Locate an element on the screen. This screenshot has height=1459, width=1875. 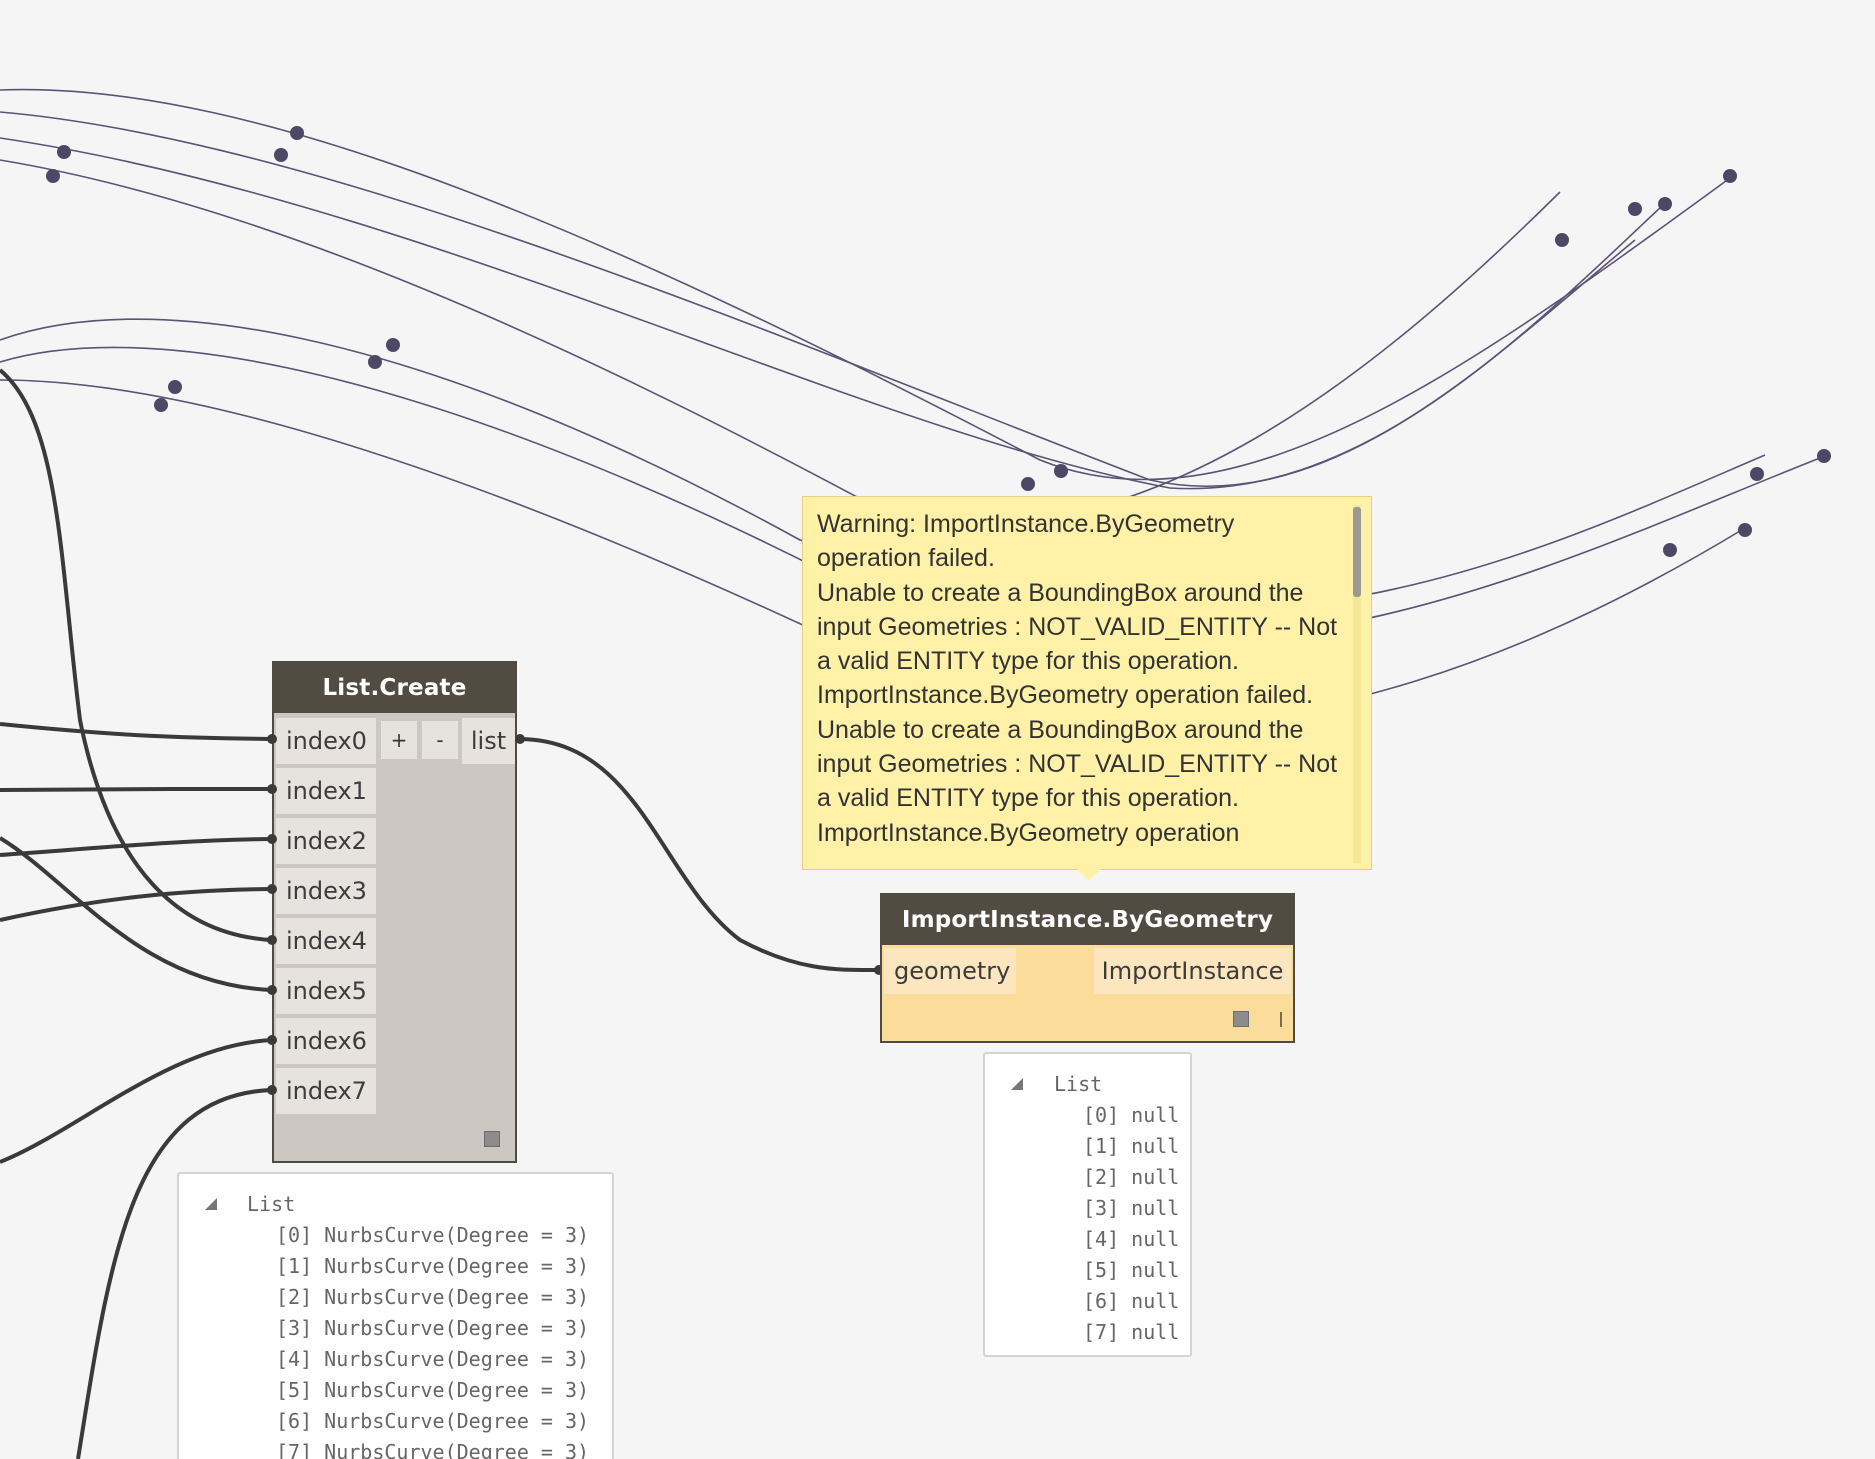
output-port-importinstance: ImportInstance is located at coordinates (1192, 971).